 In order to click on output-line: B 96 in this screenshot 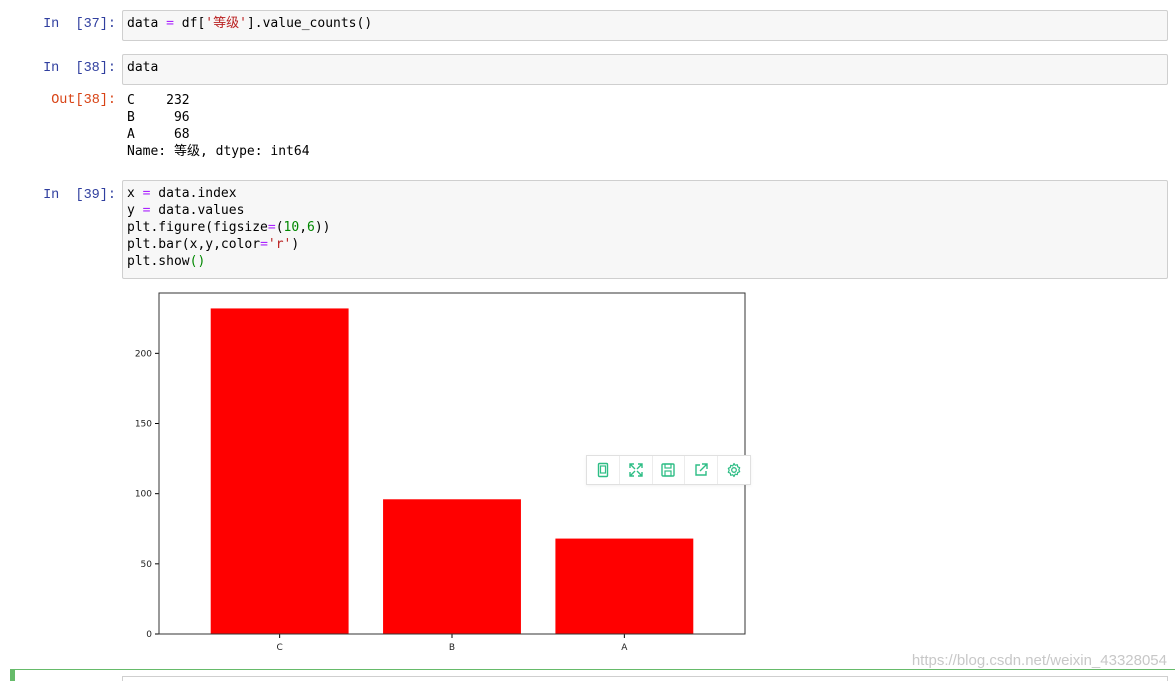, I will do `click(158, 117)`.